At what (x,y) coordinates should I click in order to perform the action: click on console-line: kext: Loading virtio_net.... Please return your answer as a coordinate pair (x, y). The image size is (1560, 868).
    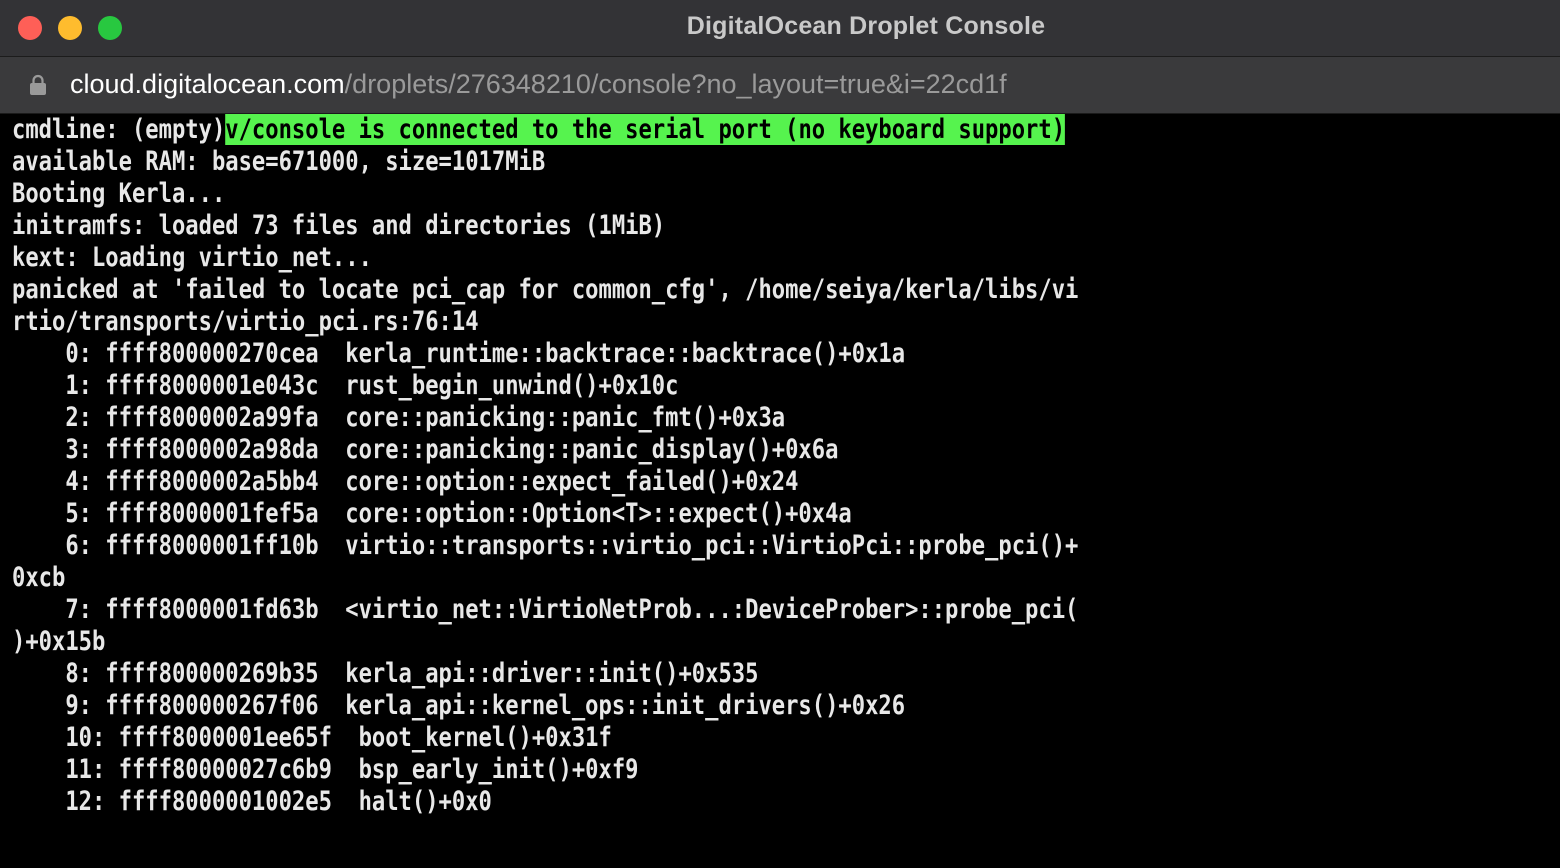
    Looking at the image, I should click on (192, 257).